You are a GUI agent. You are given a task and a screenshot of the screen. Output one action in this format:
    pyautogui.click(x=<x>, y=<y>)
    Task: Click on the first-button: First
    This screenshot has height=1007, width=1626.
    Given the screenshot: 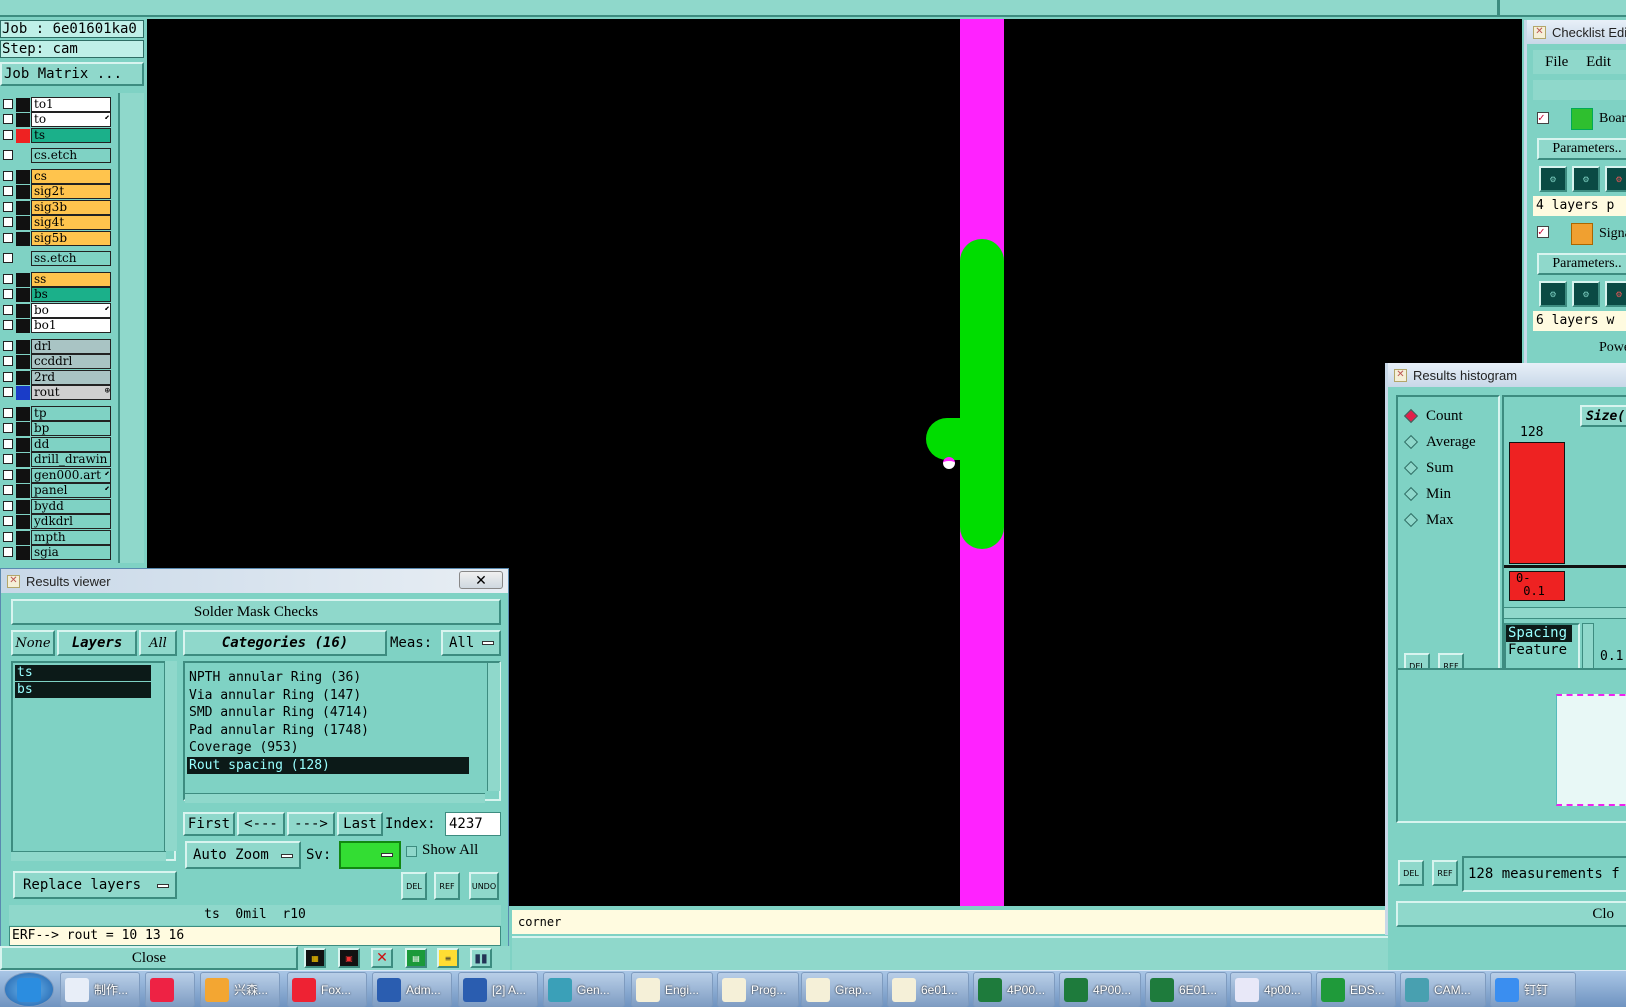 What is the action you would take?
    pyautogui.click(x=209, y=824)
    